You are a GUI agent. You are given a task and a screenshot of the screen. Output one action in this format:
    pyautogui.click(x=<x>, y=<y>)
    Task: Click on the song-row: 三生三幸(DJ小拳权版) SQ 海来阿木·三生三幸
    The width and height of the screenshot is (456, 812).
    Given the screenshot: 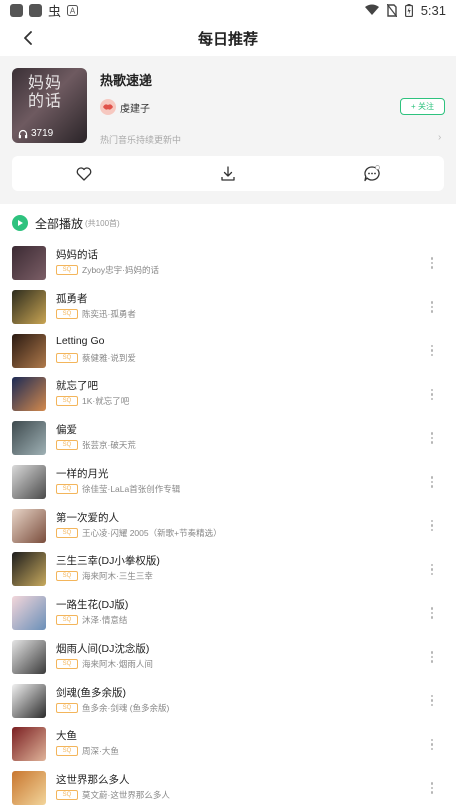 What is the action you would take?
    pyautogui.click(x=228, y=569)
    